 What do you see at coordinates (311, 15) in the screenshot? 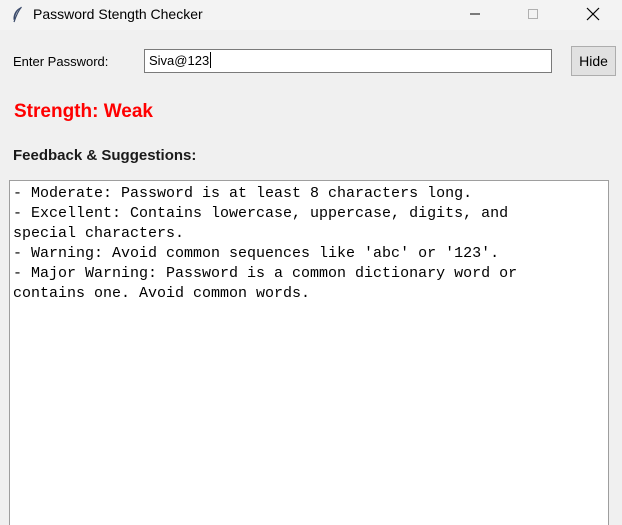
I see `title-bar: Password Stength Checker` at bounding box center [311, 15].